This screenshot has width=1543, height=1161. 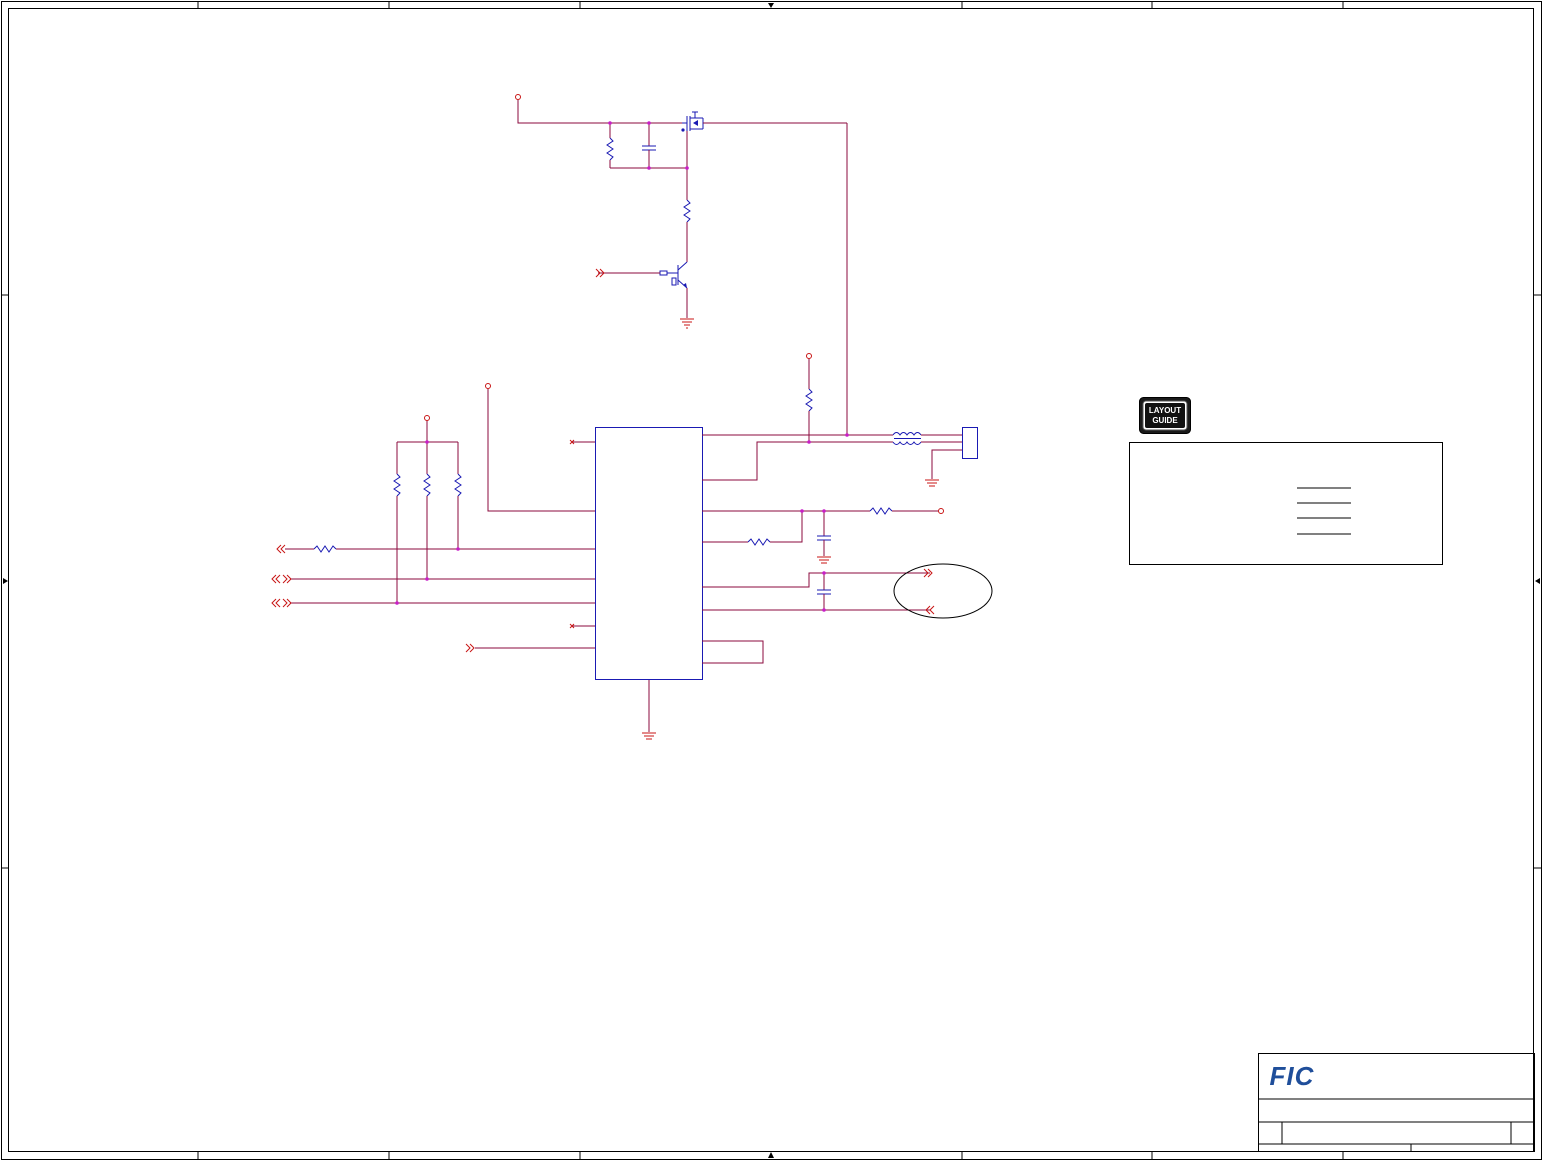 What do you see at coordinates (809, 400) in the screenshot?
I see `resistor-pullup-right` at bounding box center [809, 400].